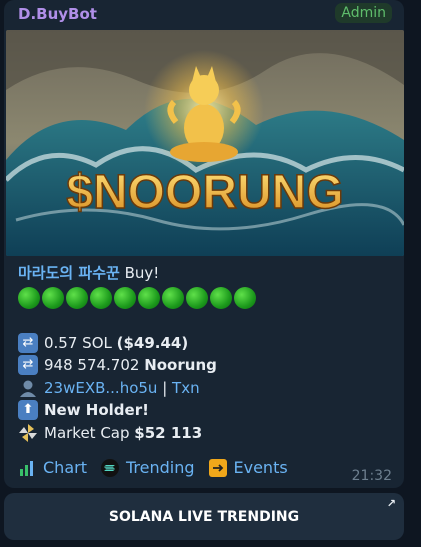 This screenshot has height=547, width=421. Describe the element at coordinates (65, 467) in the screenshot. I see `chart-label: Chart` at that location.